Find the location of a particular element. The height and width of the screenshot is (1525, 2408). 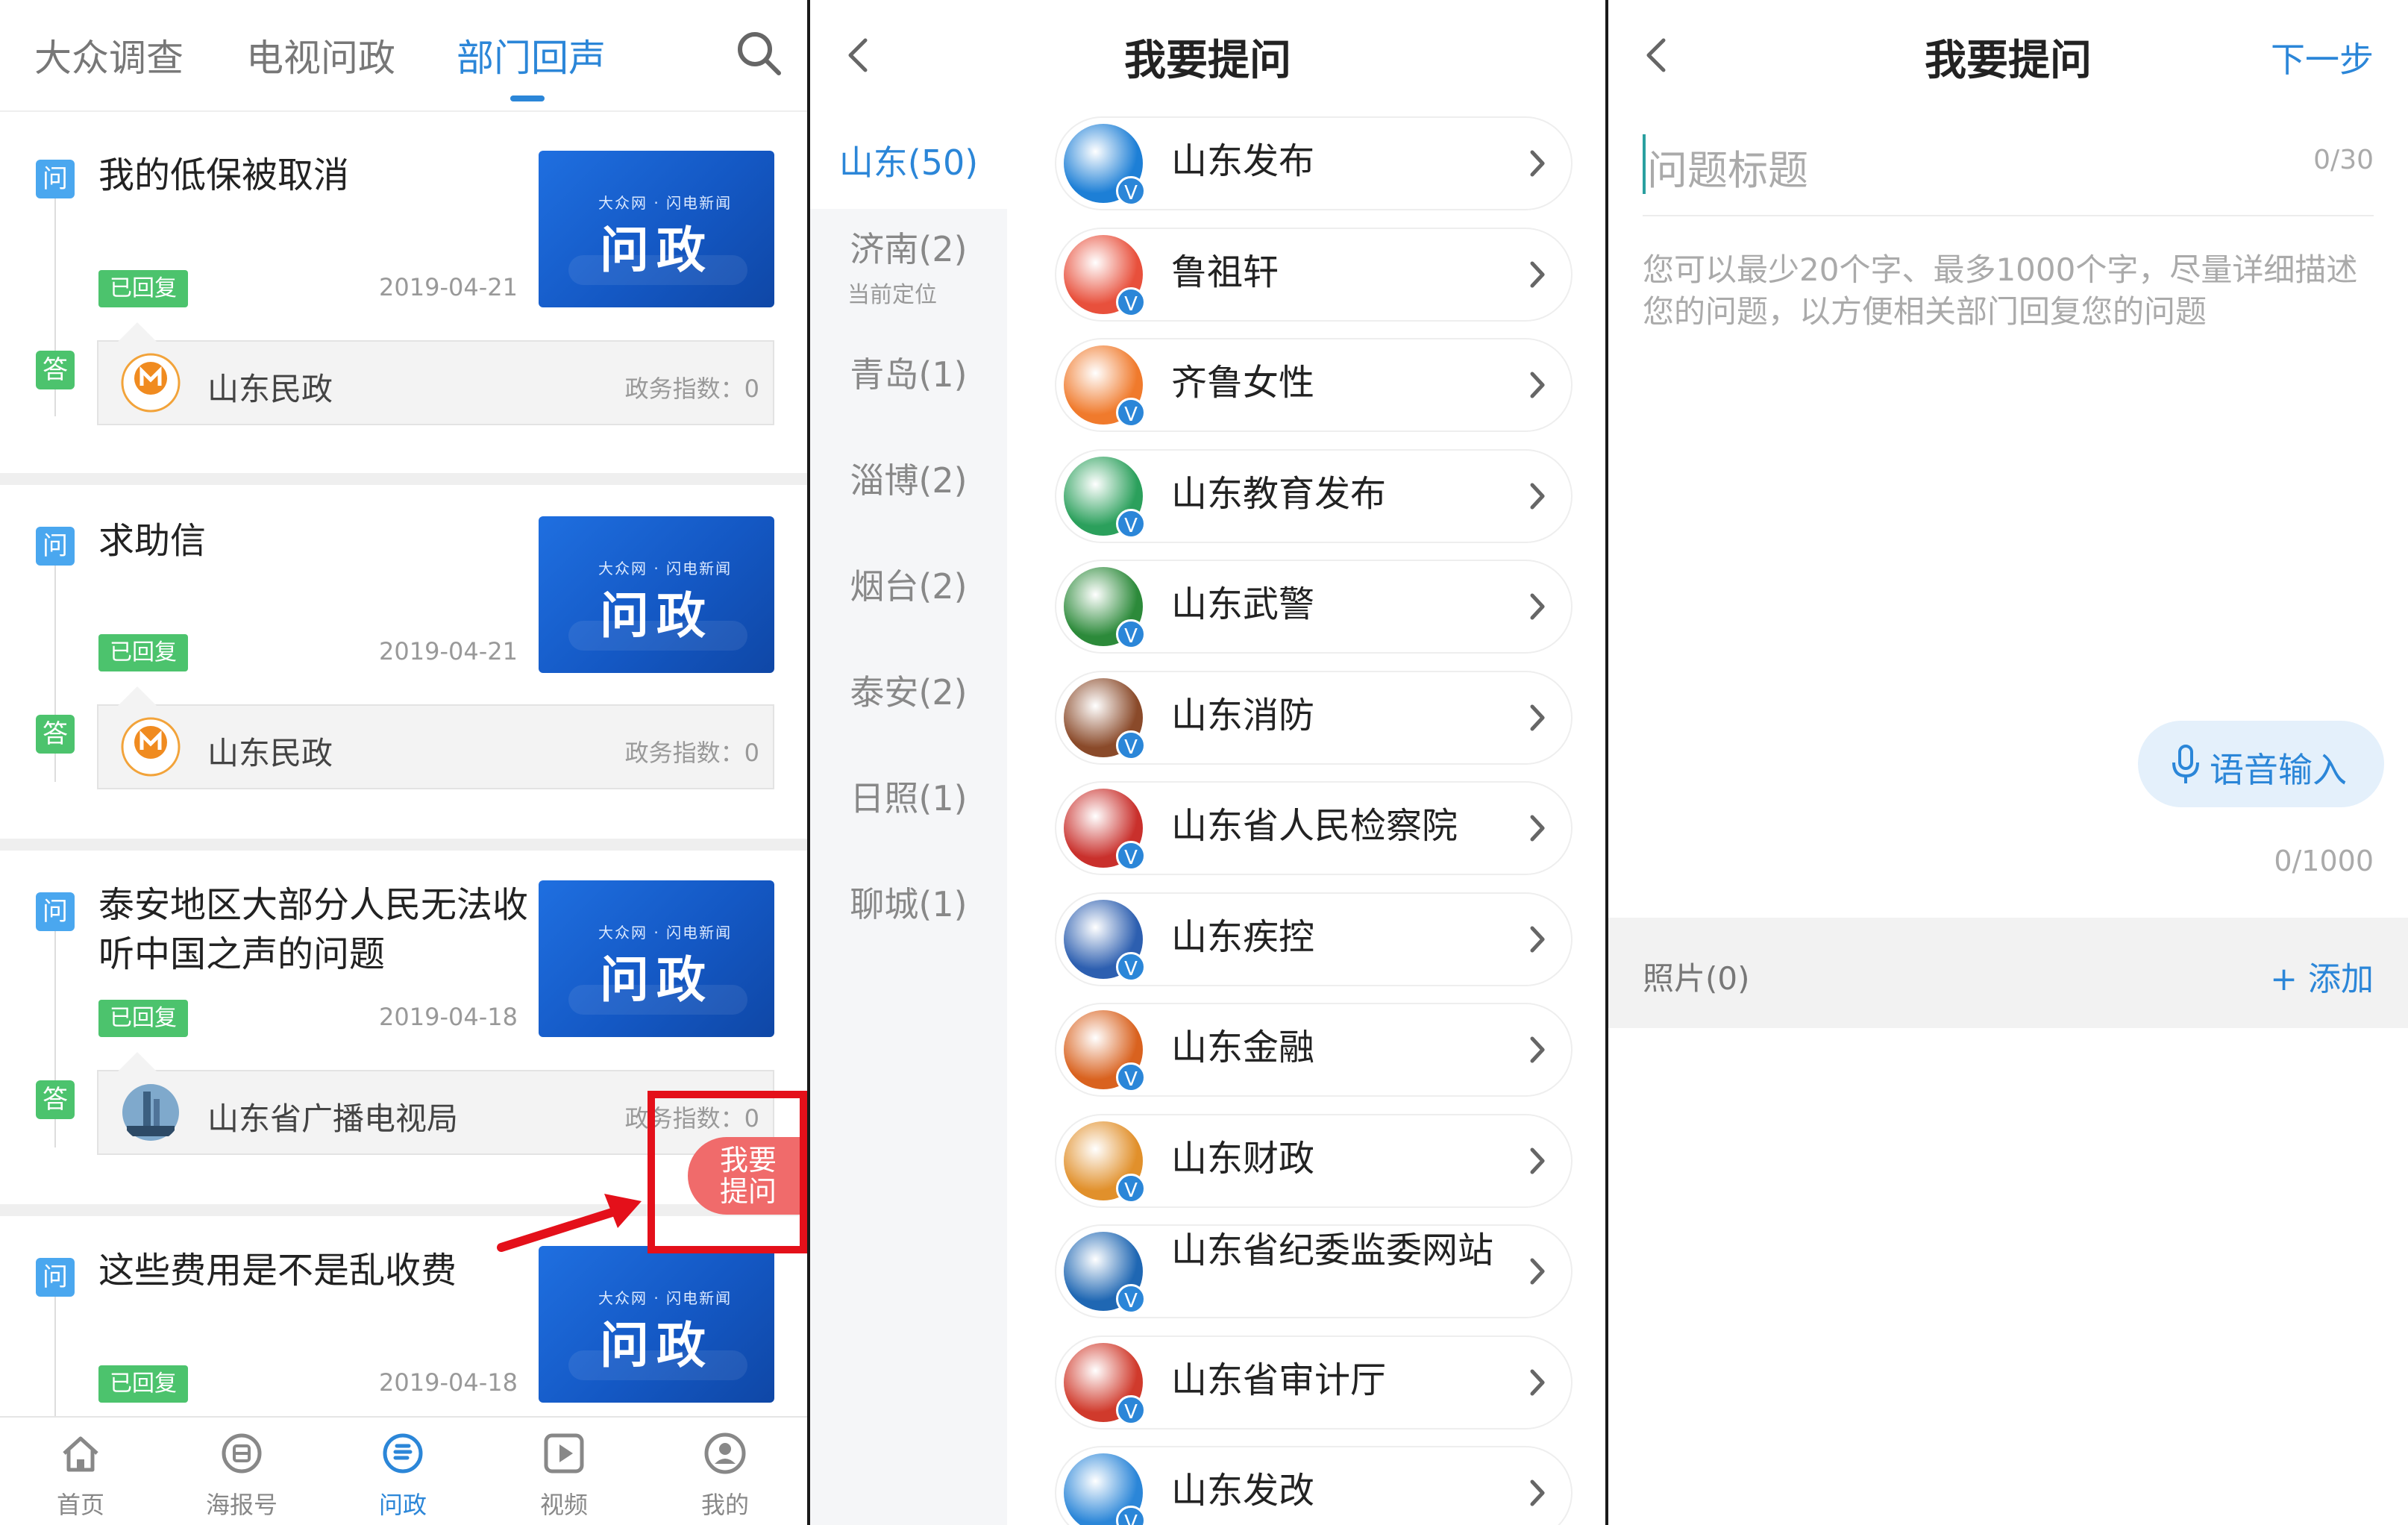

department-item: V 山东教育发布 is located at coordinates (1314, 496).